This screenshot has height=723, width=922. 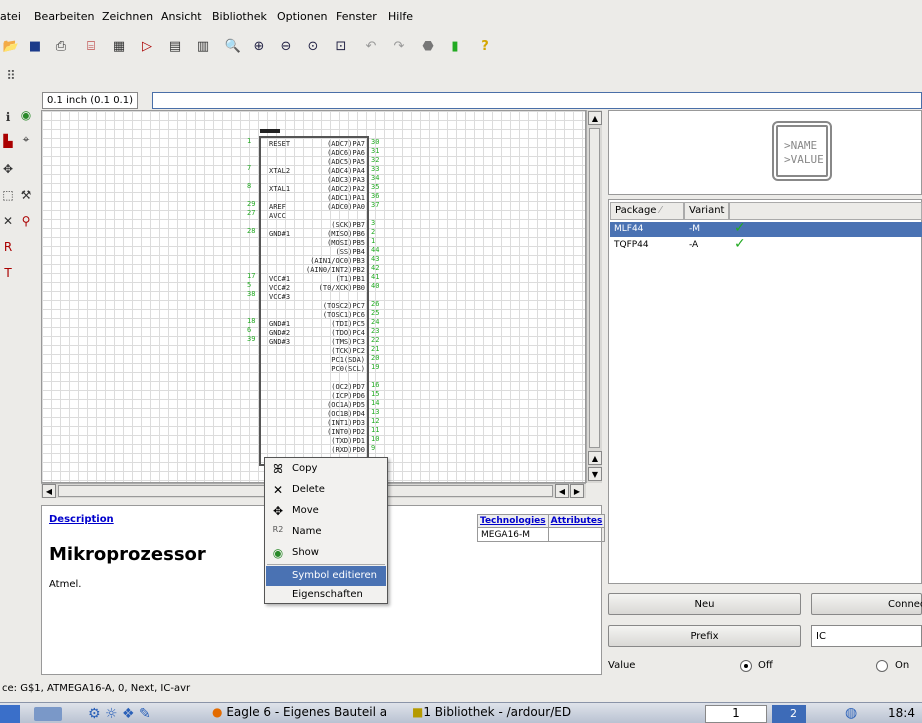 I want to click on menu-item-copy: ꕤ Copy, so click(x=326, y=469).